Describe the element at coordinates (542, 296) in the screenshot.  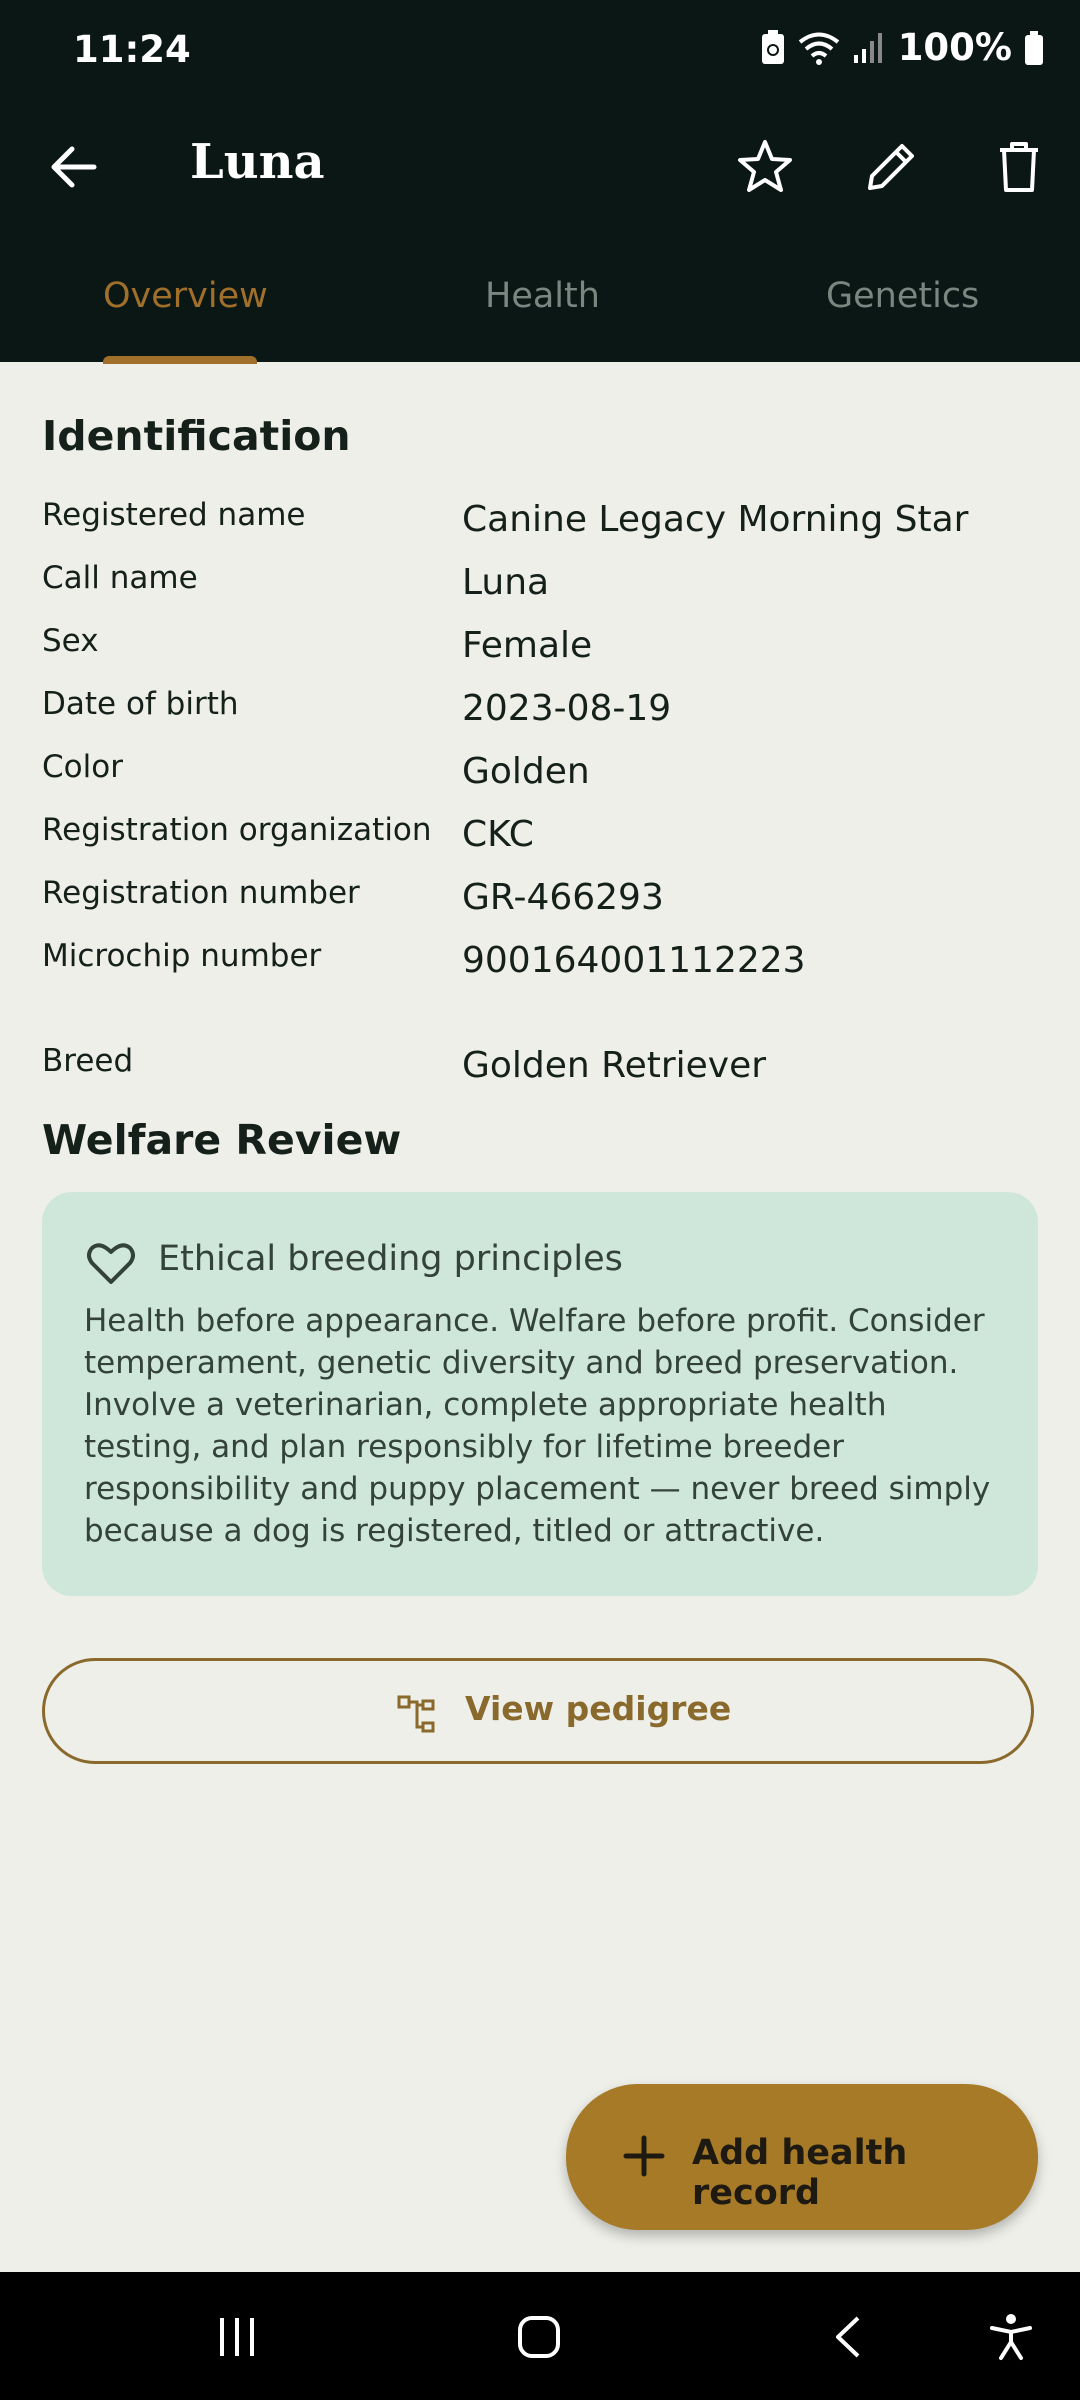
I see `tab-health: Health` at that location.